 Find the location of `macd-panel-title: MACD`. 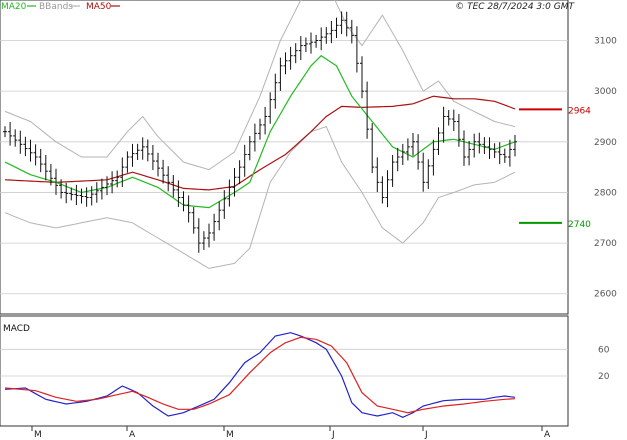

macd-panel-title: MACD is located at coordinates (16, 329).